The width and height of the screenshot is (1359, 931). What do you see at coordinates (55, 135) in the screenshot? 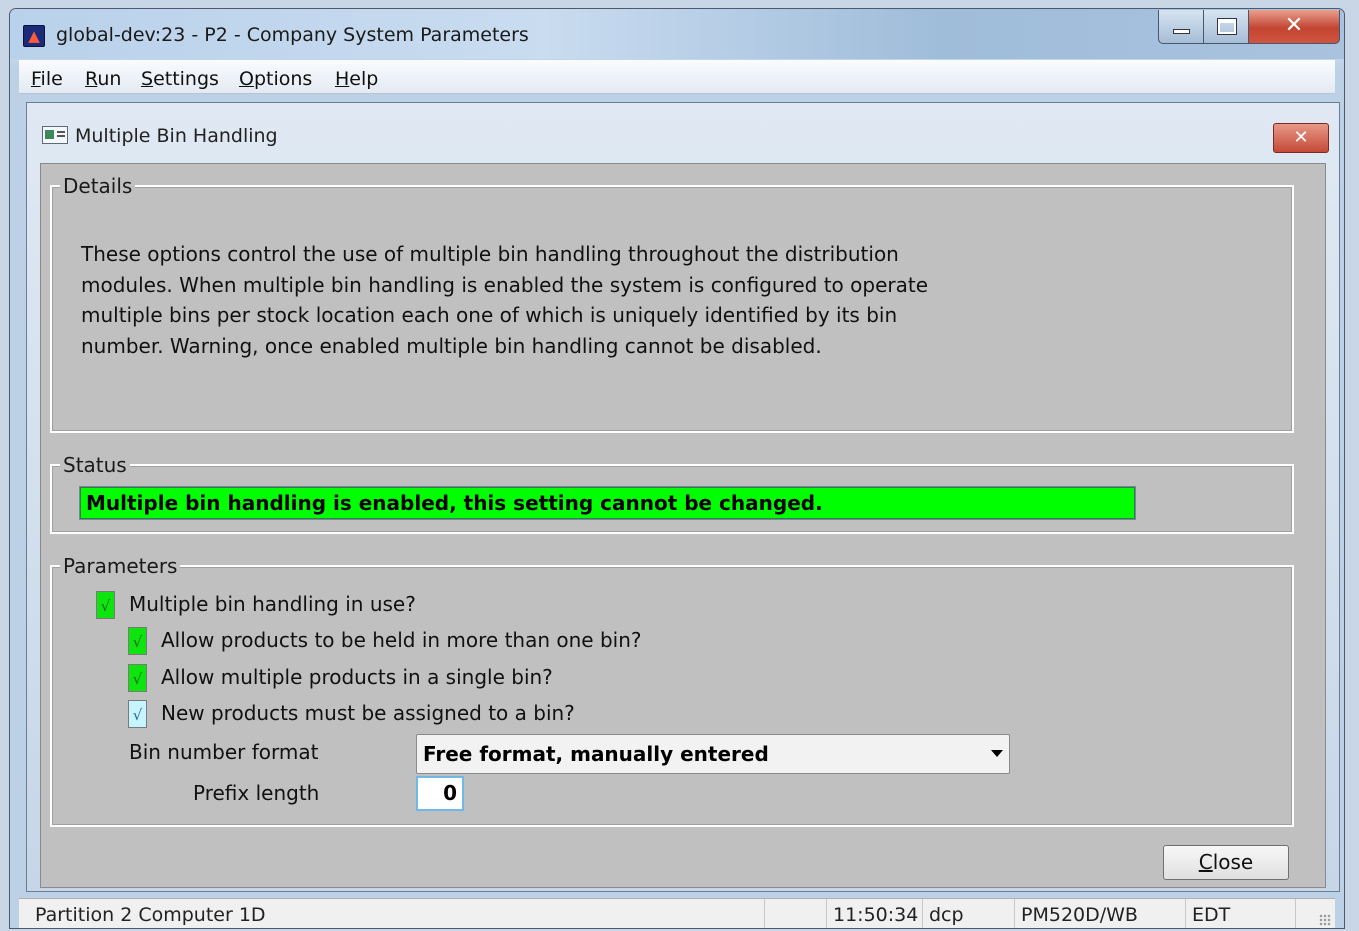
I see `form-icon` at bounding box center [55, 135].